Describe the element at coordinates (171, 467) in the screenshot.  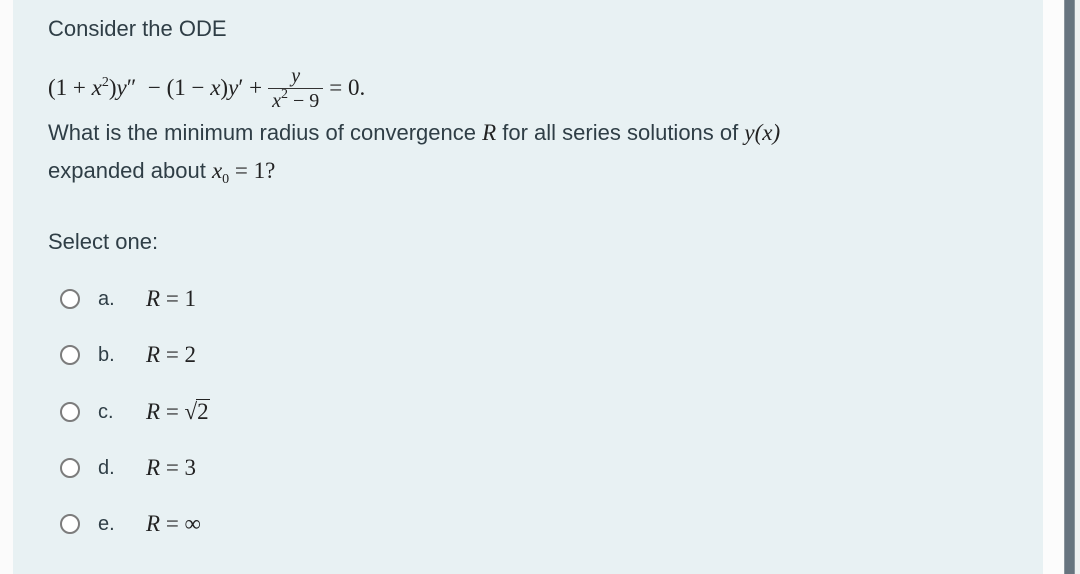
I see `option-answer: R = 3` at that location.